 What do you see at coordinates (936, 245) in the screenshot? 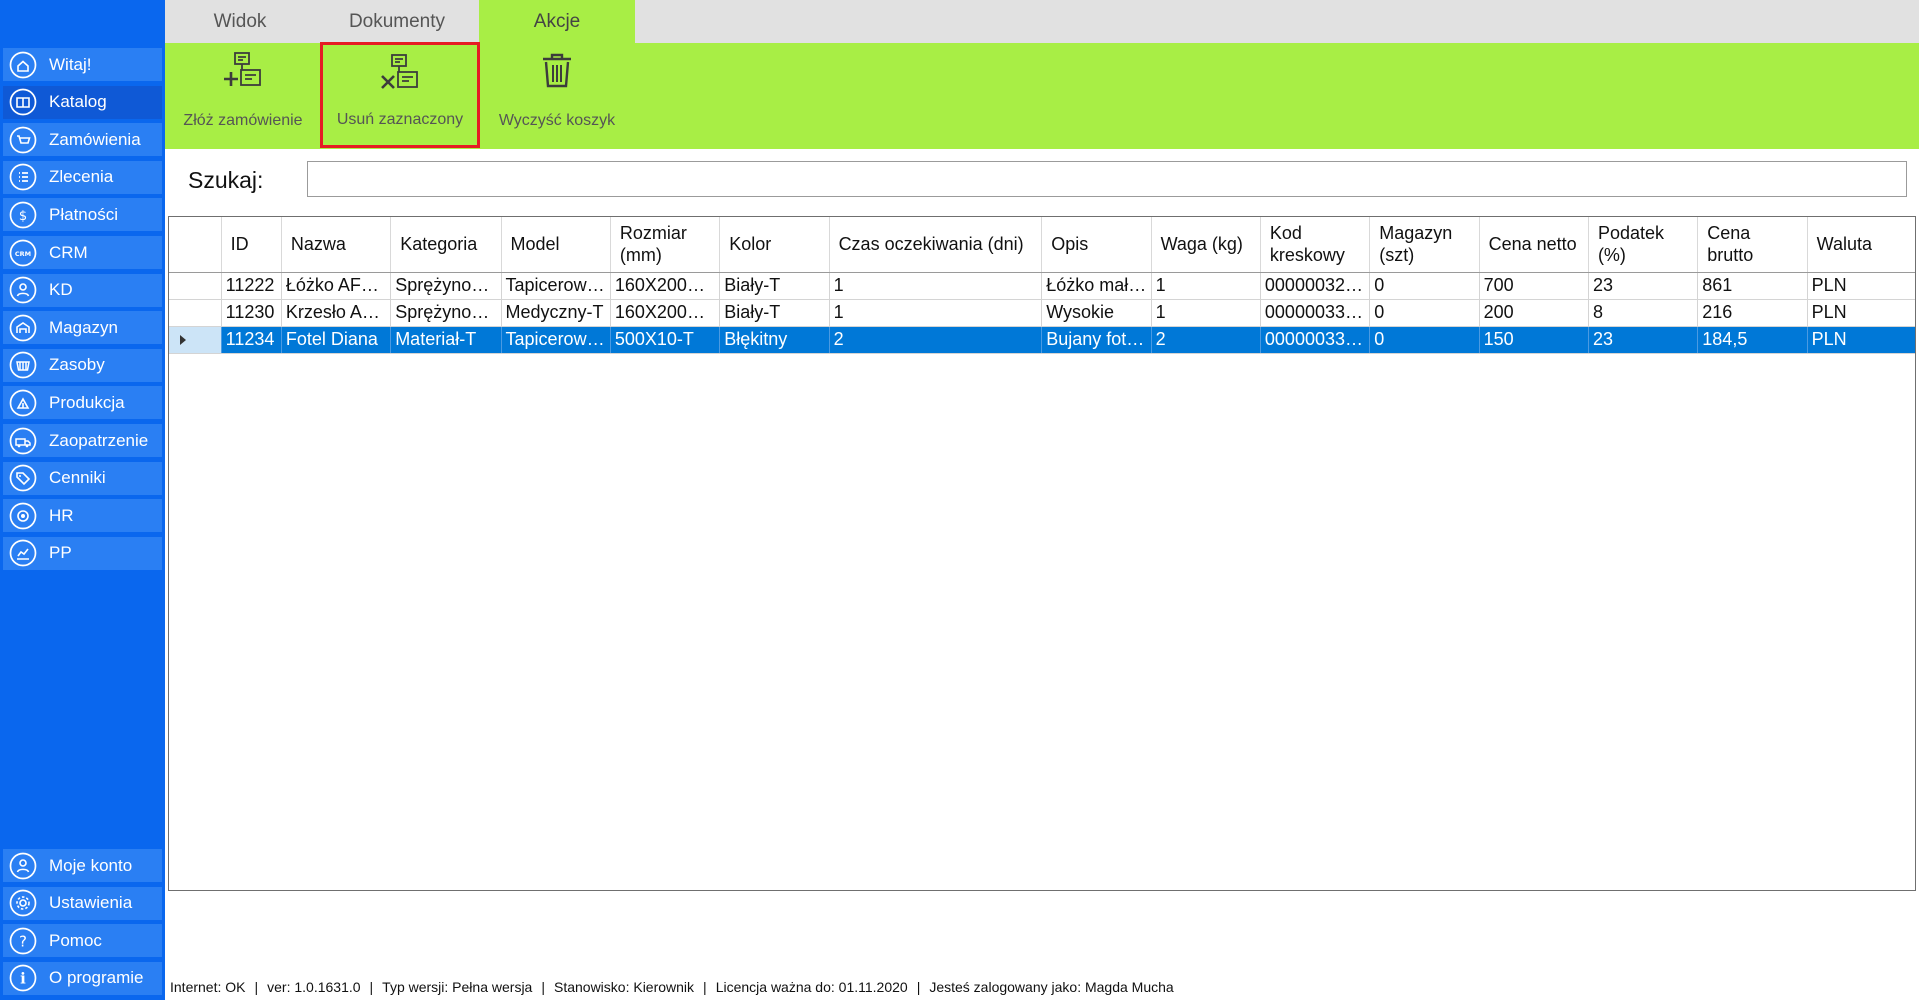
I see `column-header-czas-oczekiwania-dni: Czas oczekiwania (dni)` at bounding box center [936, 245].